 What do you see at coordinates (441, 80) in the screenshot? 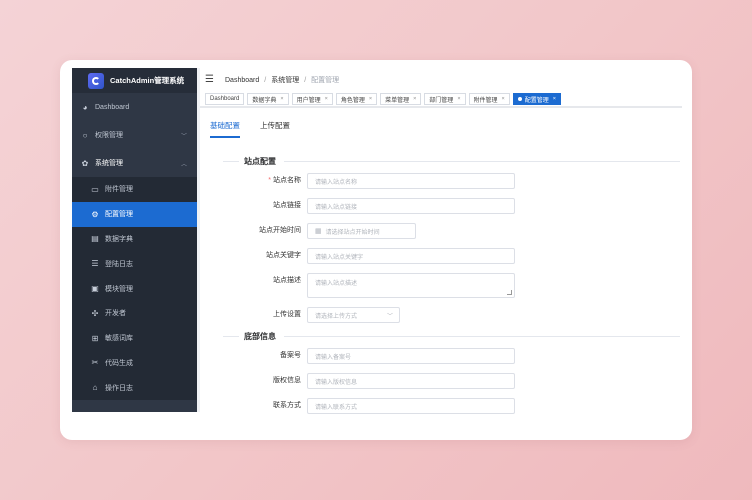
I see `topbar: ☰ Dashboard / 系统管理 / 配置管理` at bounding box center [441, 80].